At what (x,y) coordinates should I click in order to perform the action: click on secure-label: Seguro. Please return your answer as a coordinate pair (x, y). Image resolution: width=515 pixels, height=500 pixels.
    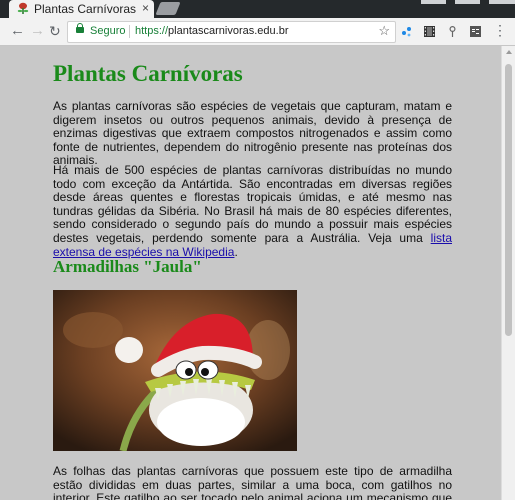
    Looking at the image, I should click on (108, 31).